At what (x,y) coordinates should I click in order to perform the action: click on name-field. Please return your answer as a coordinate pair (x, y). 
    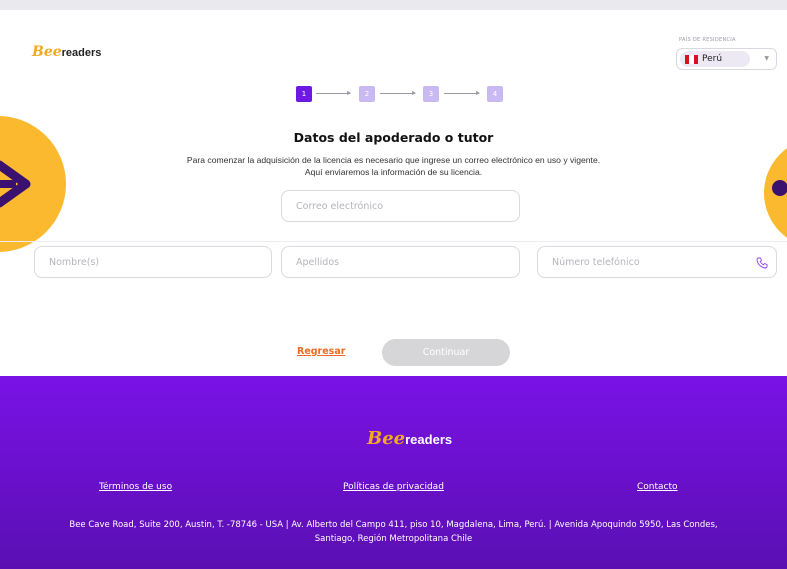
    Looking at the image, I should click on (153, 262).